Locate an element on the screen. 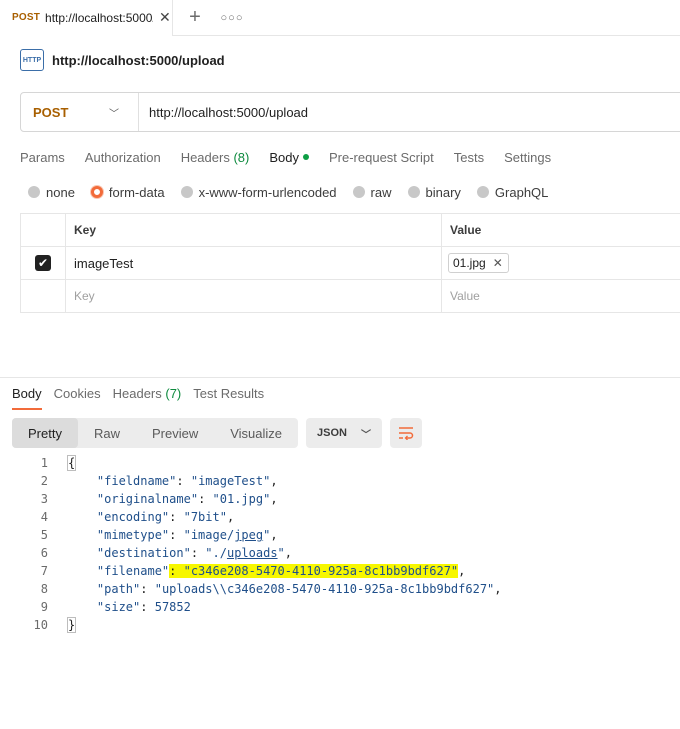 This screenshot has height=729, width=680. row-check-cell: ✔ is located at coordinates (43, 263).